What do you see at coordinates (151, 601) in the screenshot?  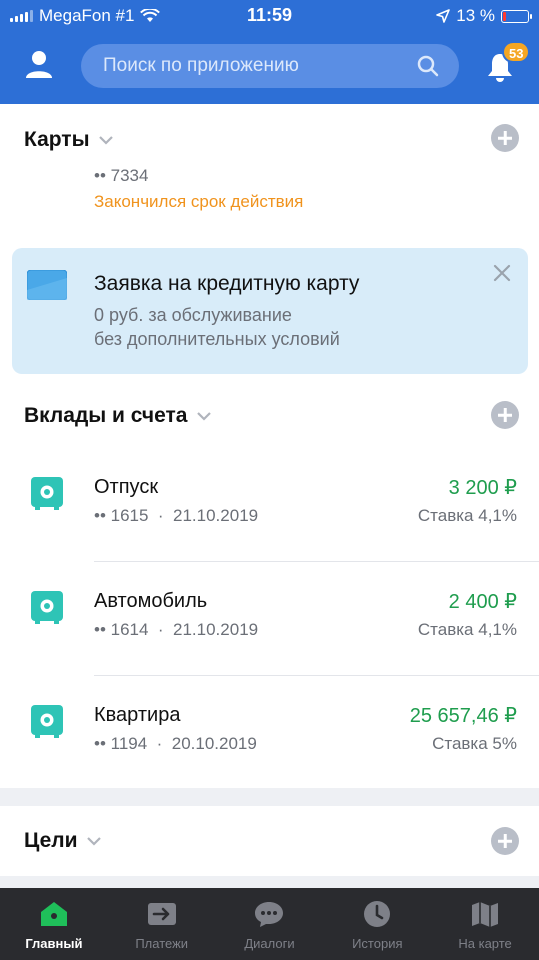 I see `deposit-name: Автомобиль` at bounding box center [151, 601].